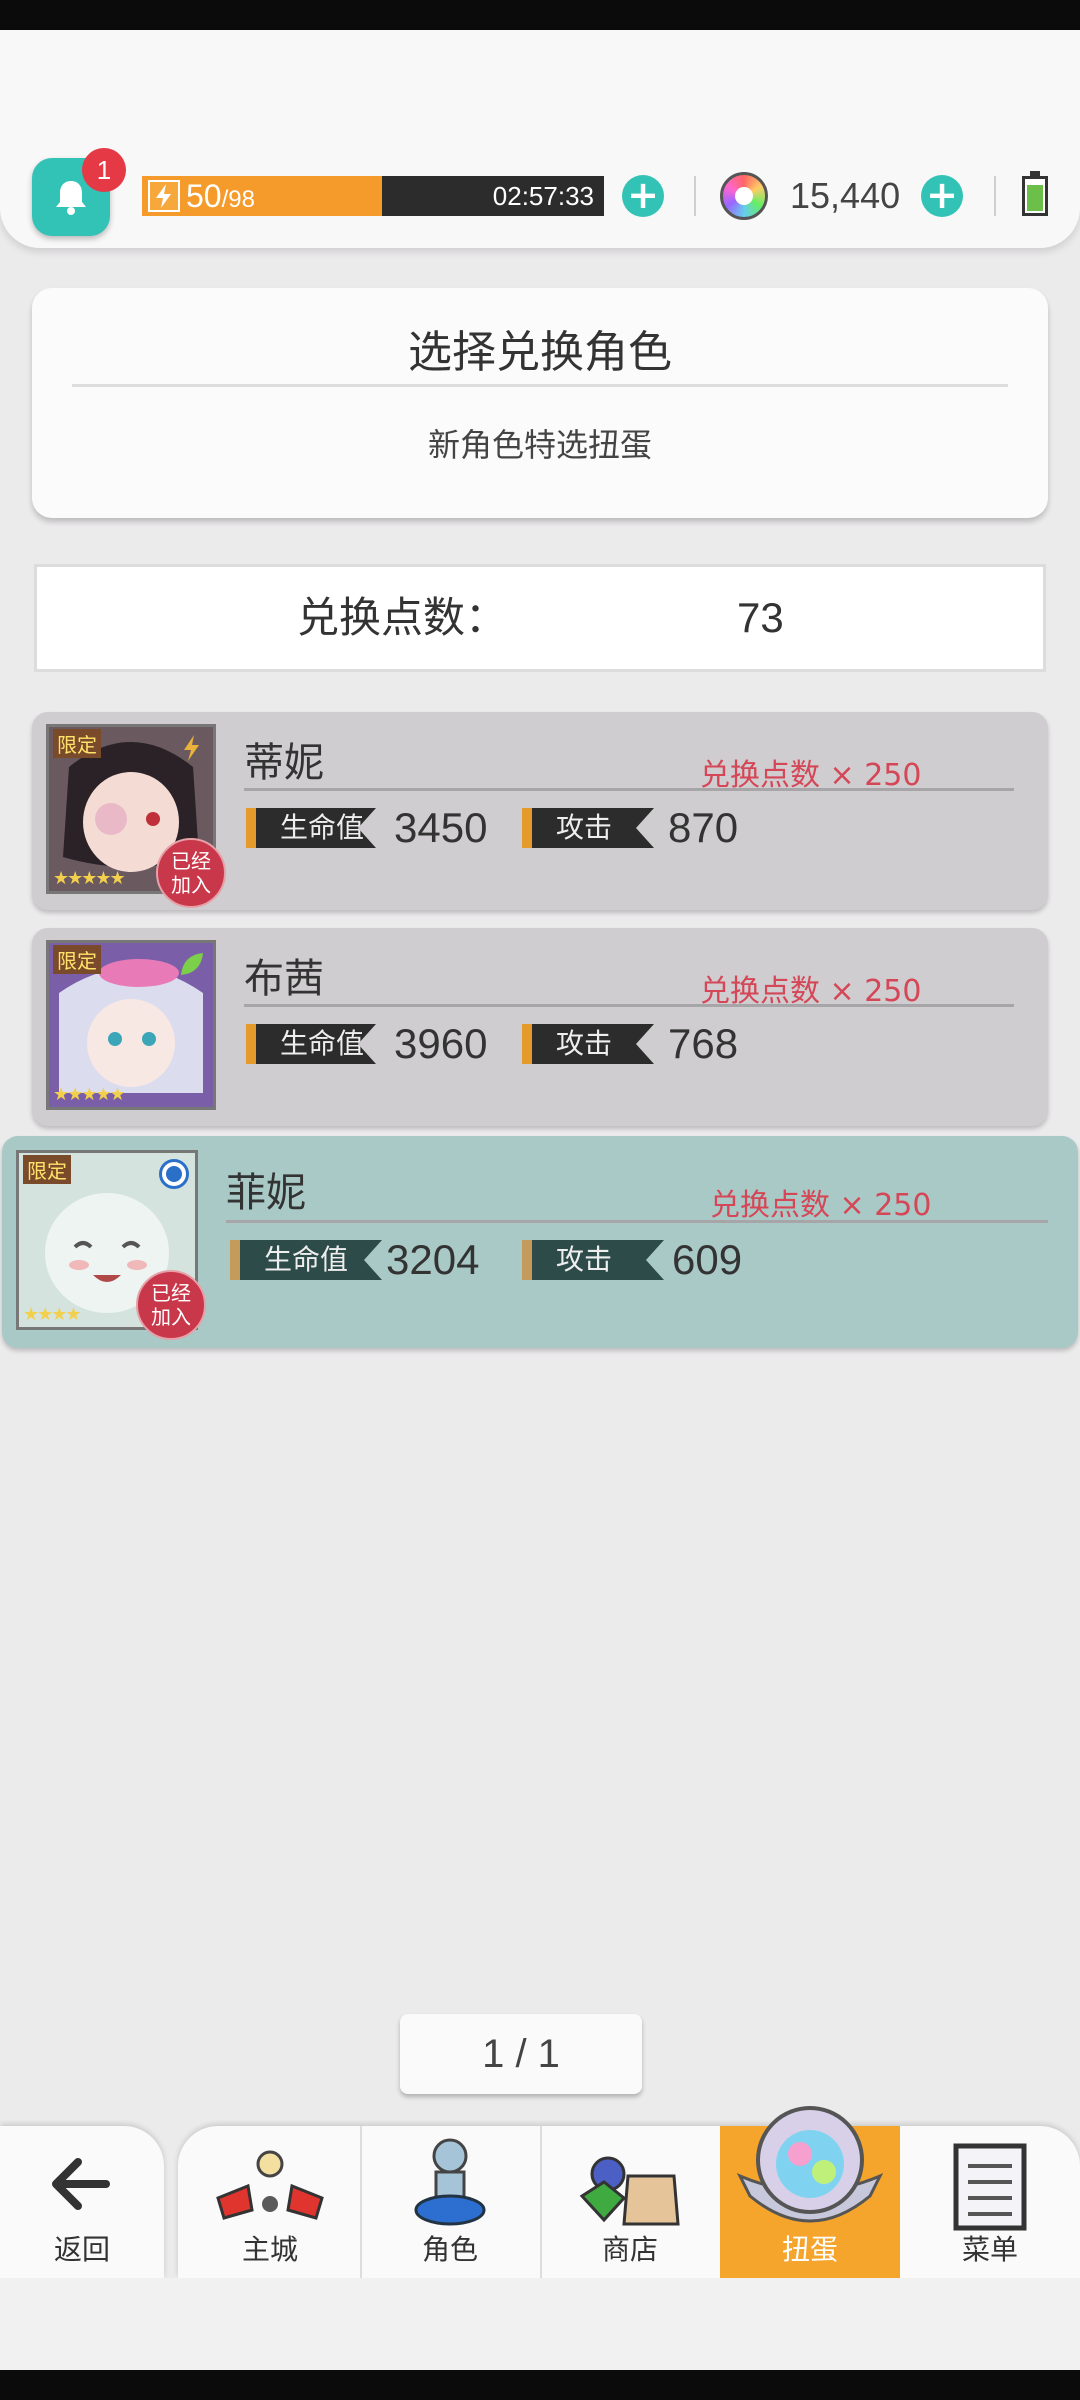  What do you see at coordinates (402, 617) in the screenshot?
I see `exchange-points-label: 兑换点数：` at bounding box center [402, 617].